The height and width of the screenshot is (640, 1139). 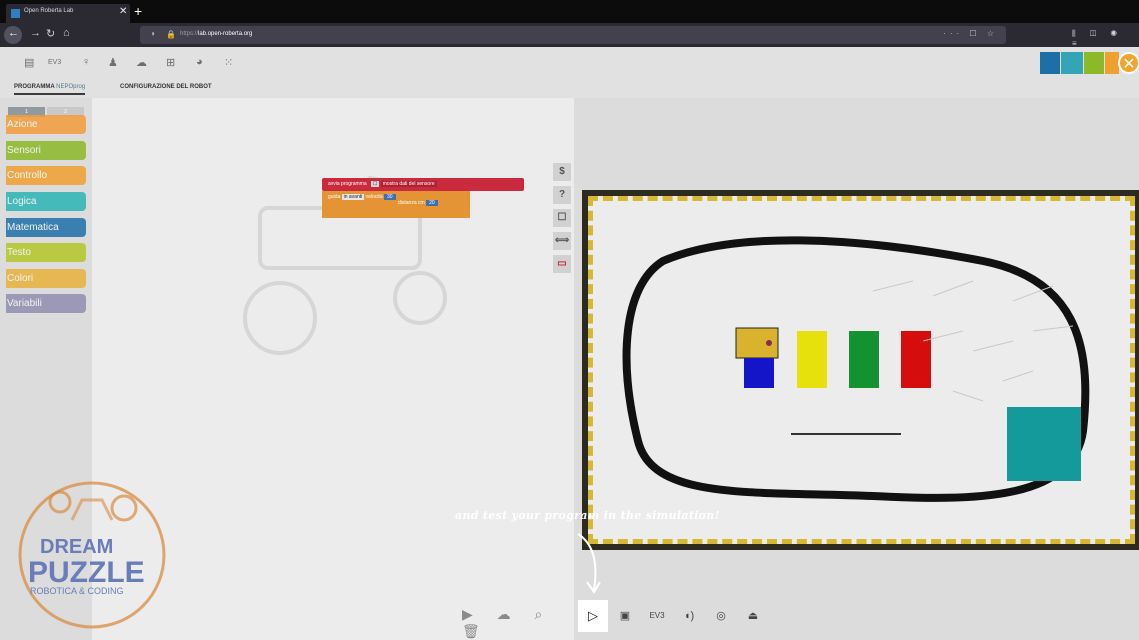 I want to click on location-button: ◎, so click(x=721, y=616).